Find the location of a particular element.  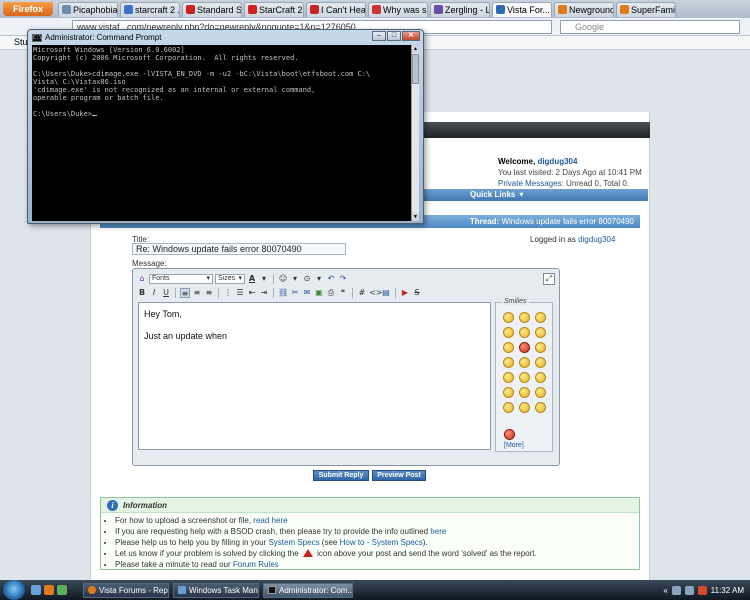

unlink-icon: ✂ is located at coordinates (295, 293).